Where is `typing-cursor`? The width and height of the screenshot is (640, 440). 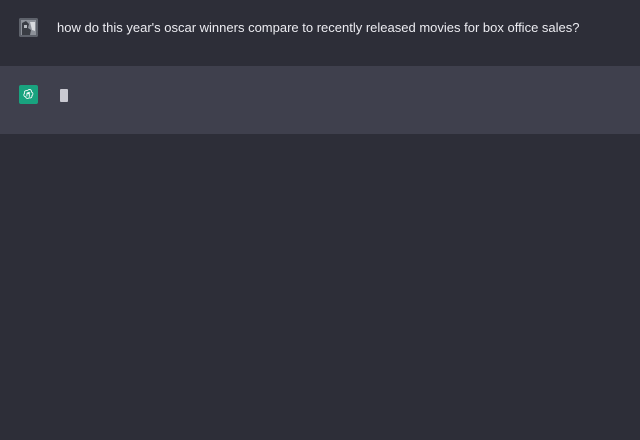 typing-cursor is located at coordinates (64, 95).